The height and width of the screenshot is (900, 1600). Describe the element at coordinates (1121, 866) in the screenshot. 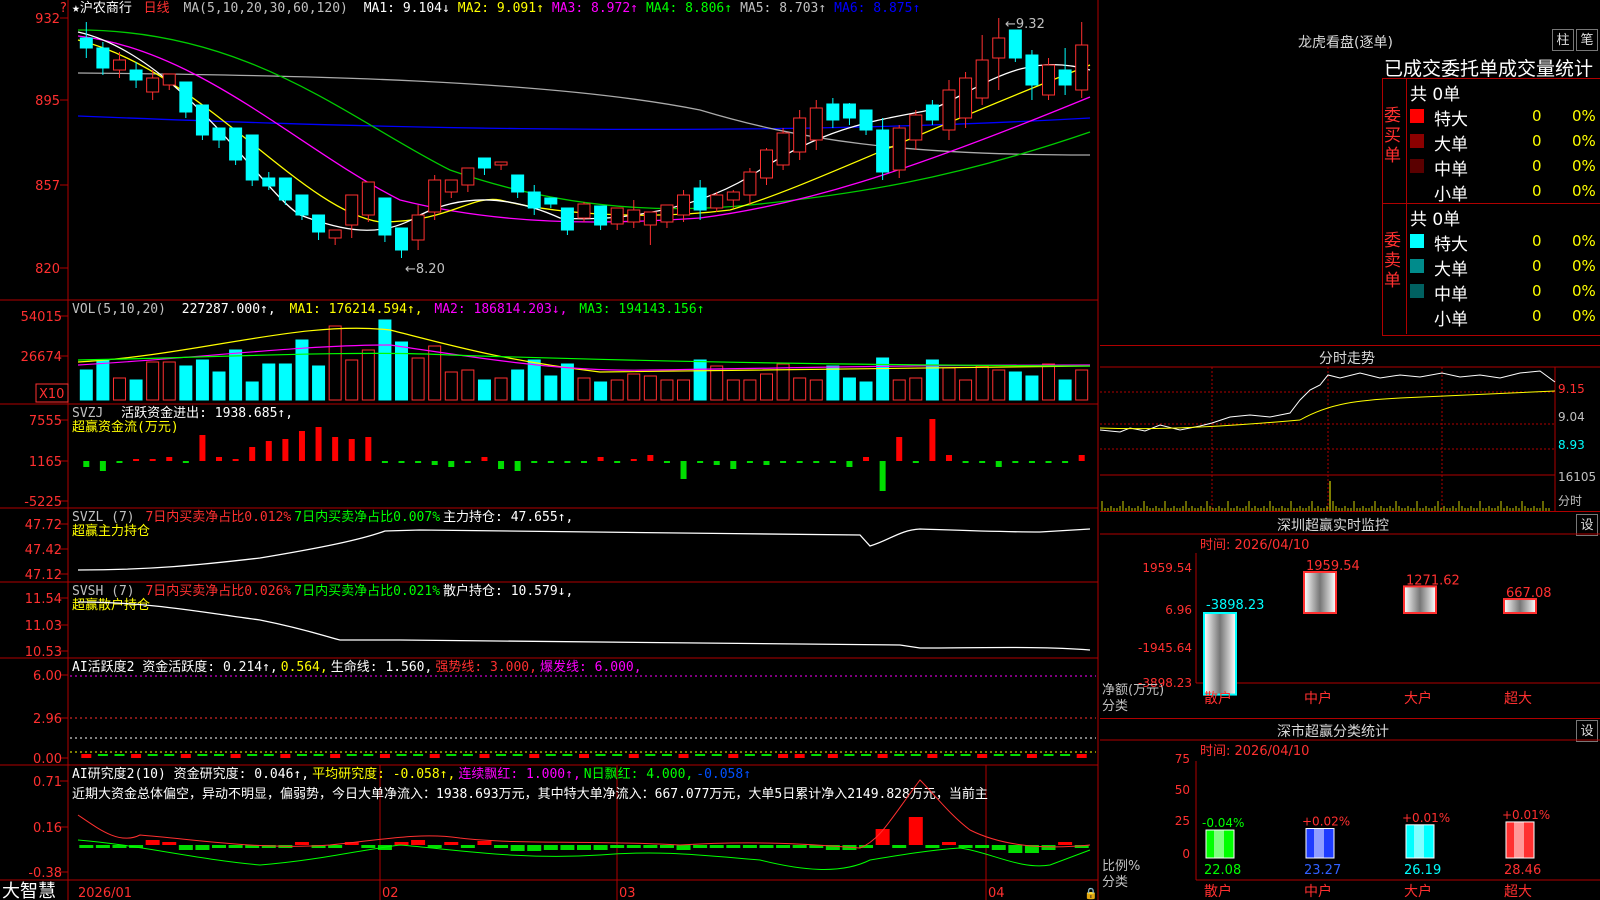

I see `classify-ylabel: 比例%` at that location.